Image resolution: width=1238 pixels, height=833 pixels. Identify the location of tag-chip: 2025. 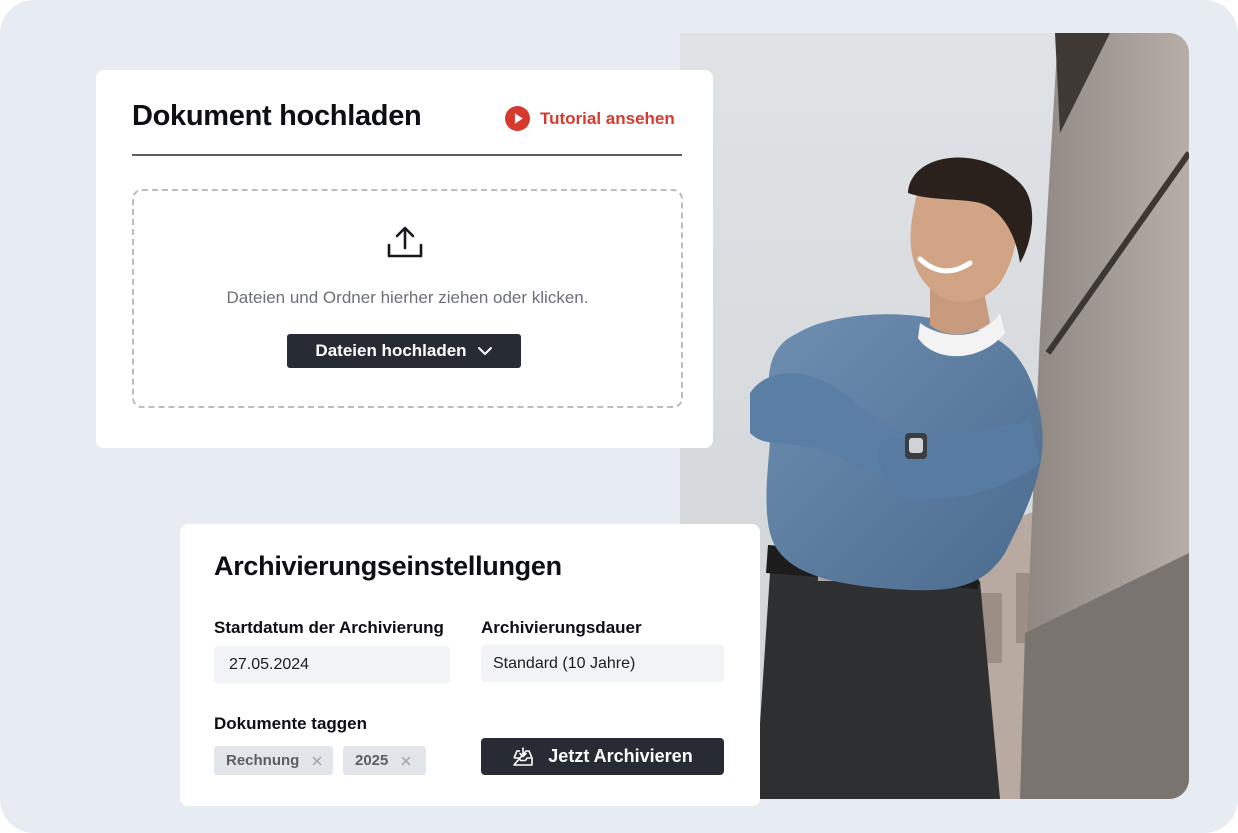
(384, 760).